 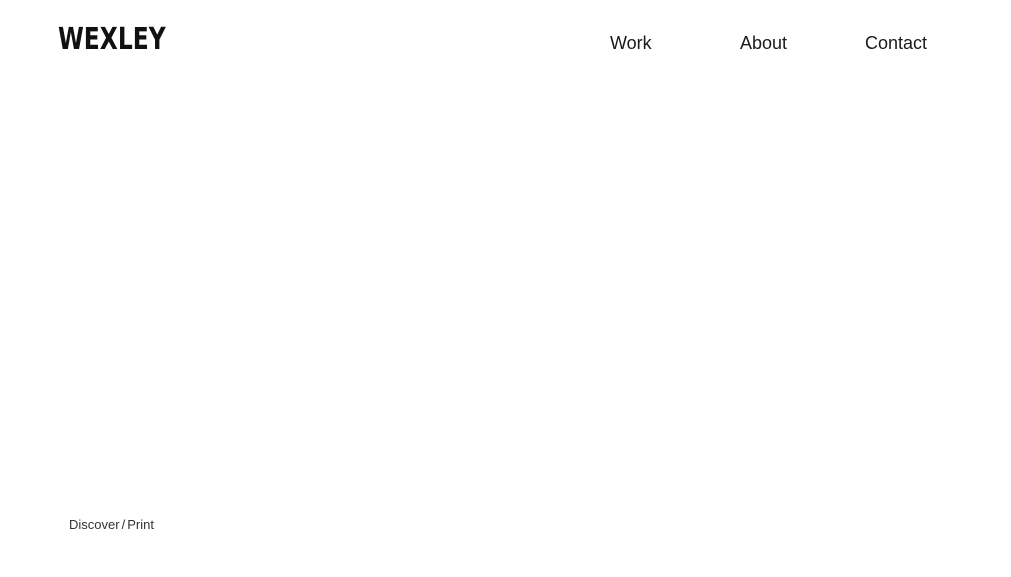 I want to click on nav-link-work: Work, so click(x=631, y=43).